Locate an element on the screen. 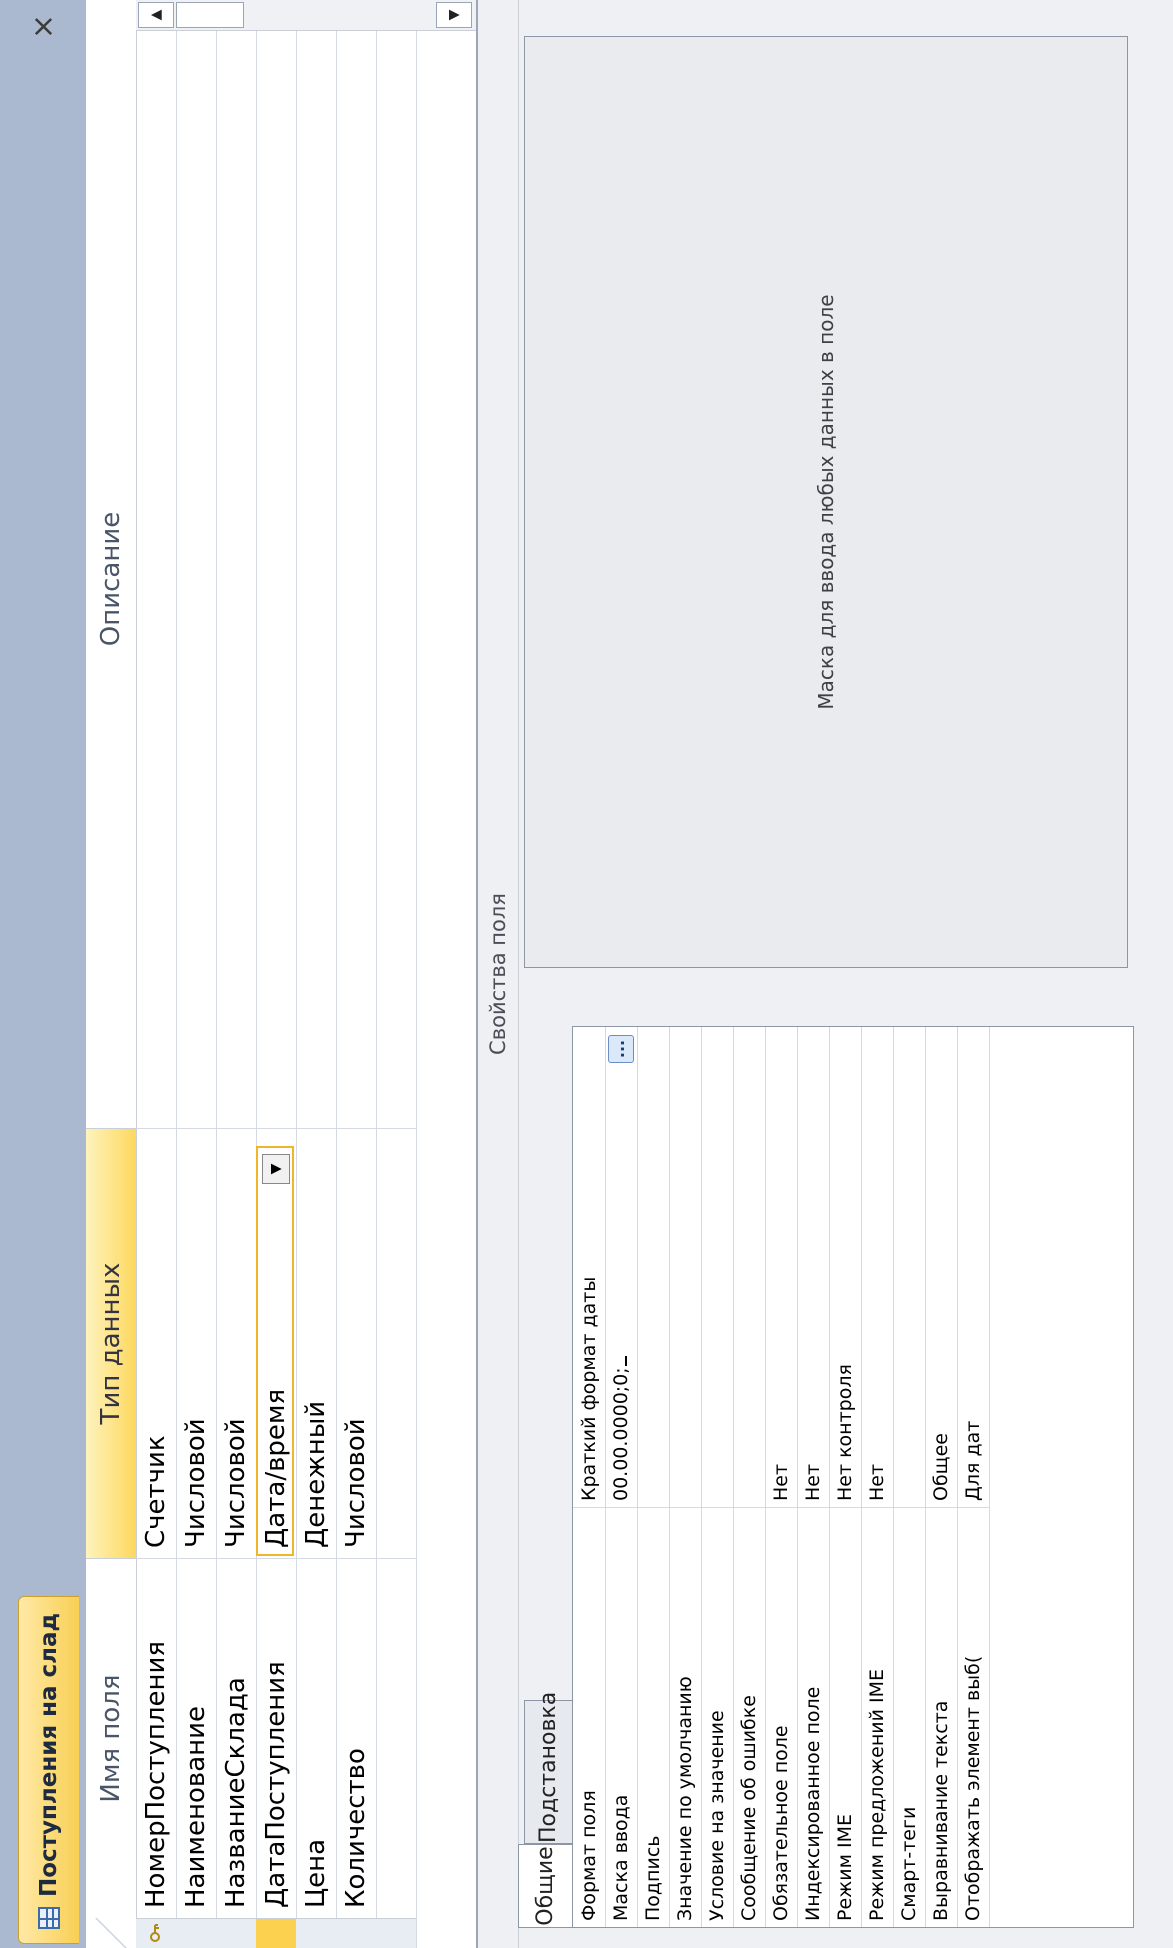  vertical-scrollbar: ▲ ▼ is located at coordinates (306, 15).